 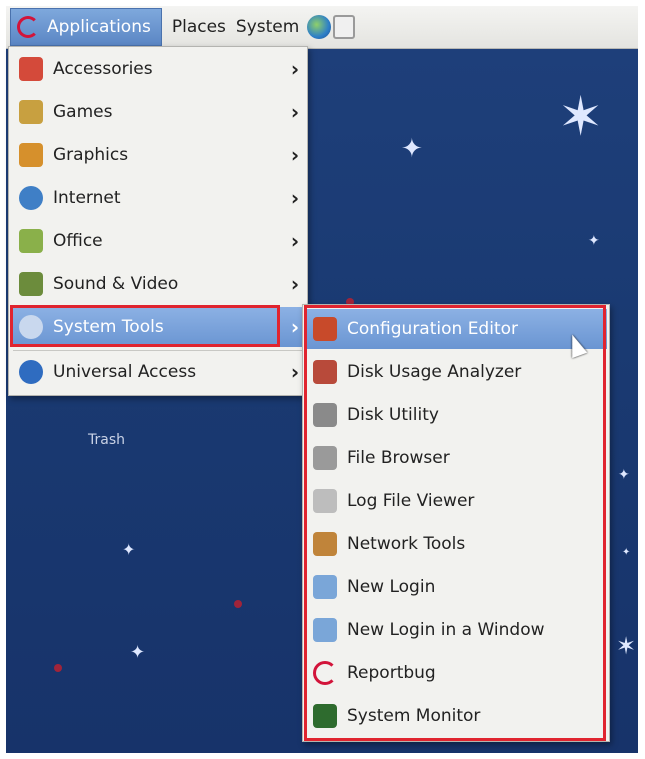 I want to click on menu-item-system-monitor: System Monitor, so click(x=456, y=716).